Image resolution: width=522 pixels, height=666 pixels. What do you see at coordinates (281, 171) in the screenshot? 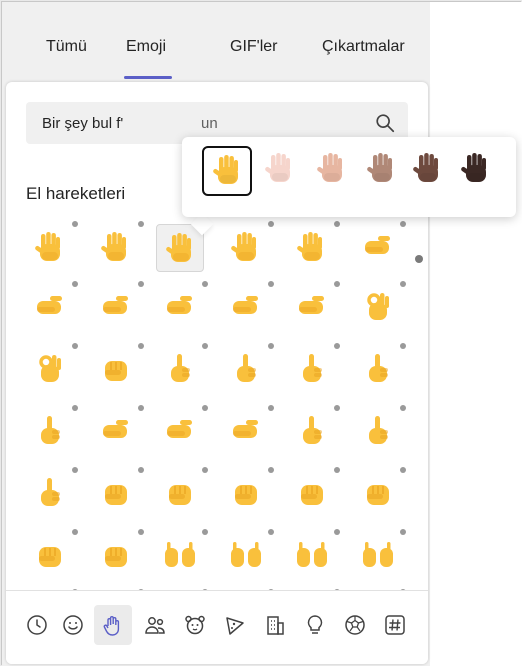
I see `skin-tone-light` at bounding box center [281, 171].